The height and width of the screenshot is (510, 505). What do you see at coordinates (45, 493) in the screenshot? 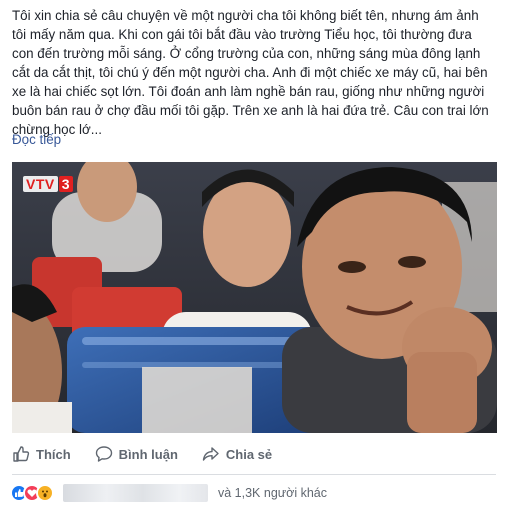
I see `wow-reaction-icon` at bounding box center [45, 493].